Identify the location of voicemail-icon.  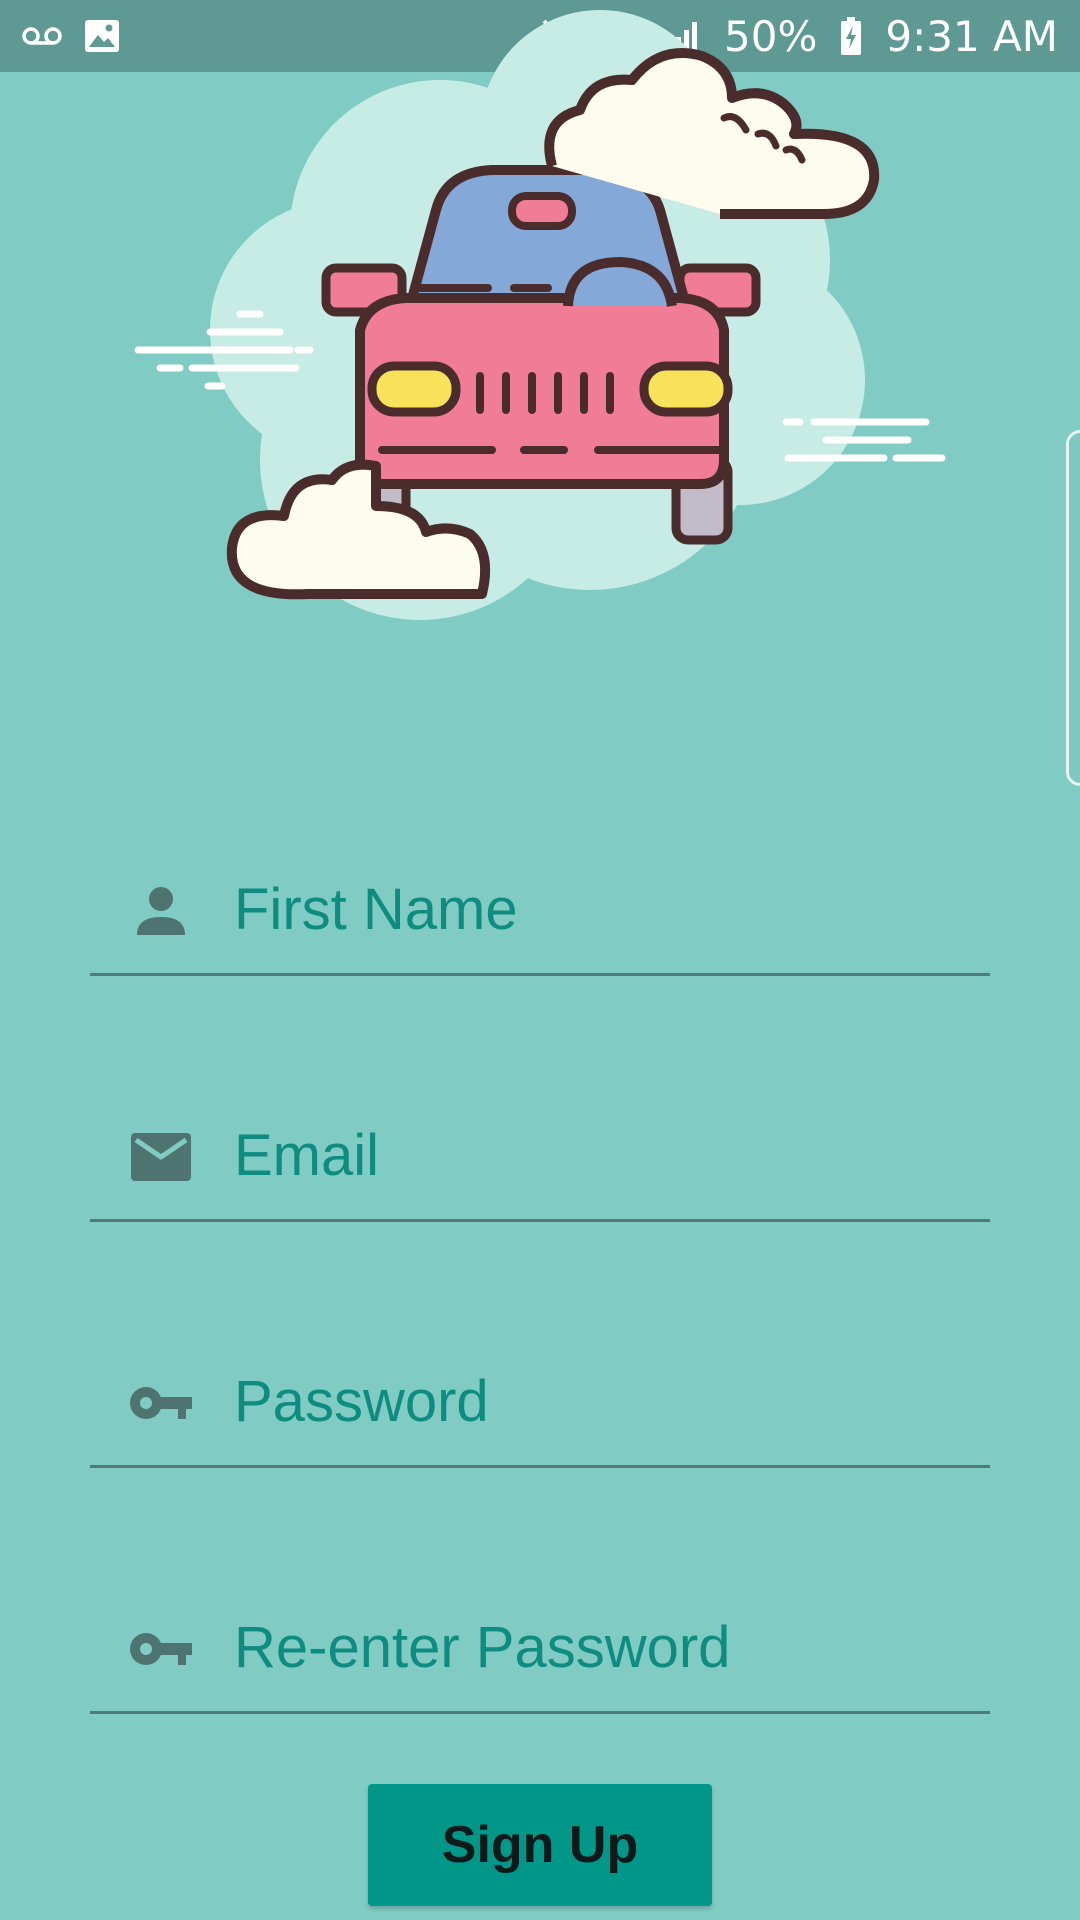
(42, 36).